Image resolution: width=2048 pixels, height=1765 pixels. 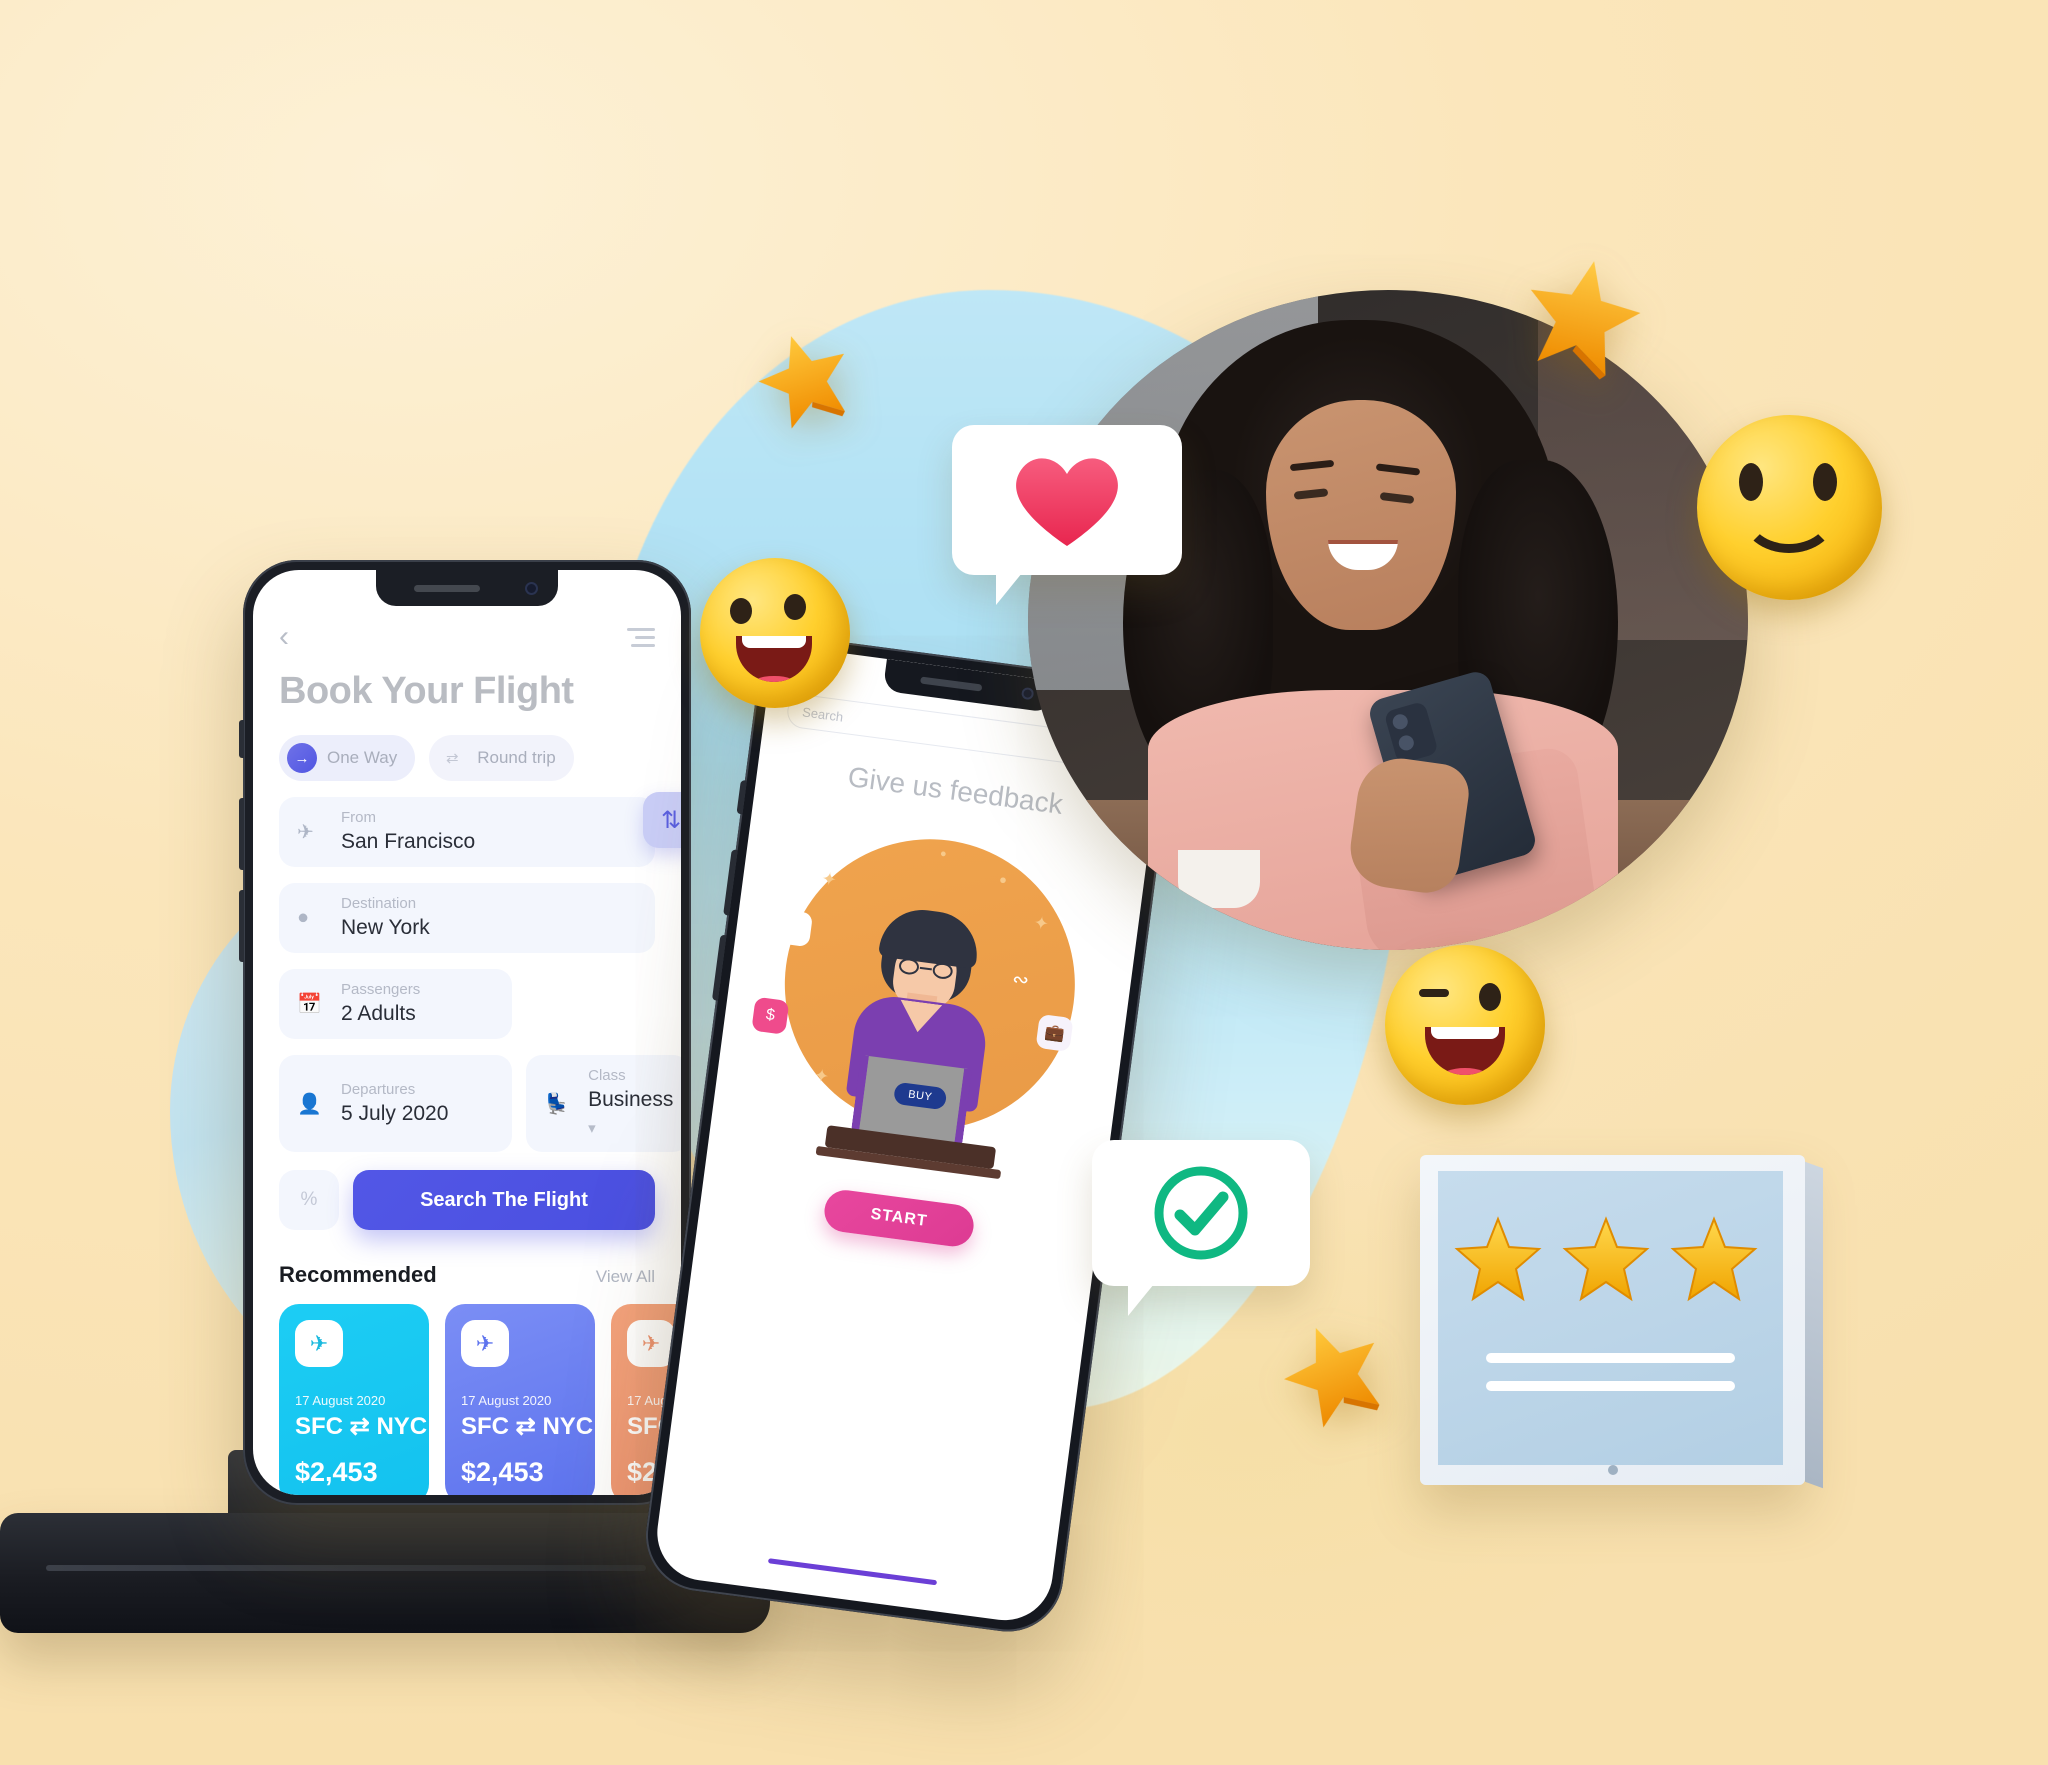 What do you see at coordinates (1219, 879) in the screenshot?
I see `photo-coffee-cup` at bounding box center [1219, 879].